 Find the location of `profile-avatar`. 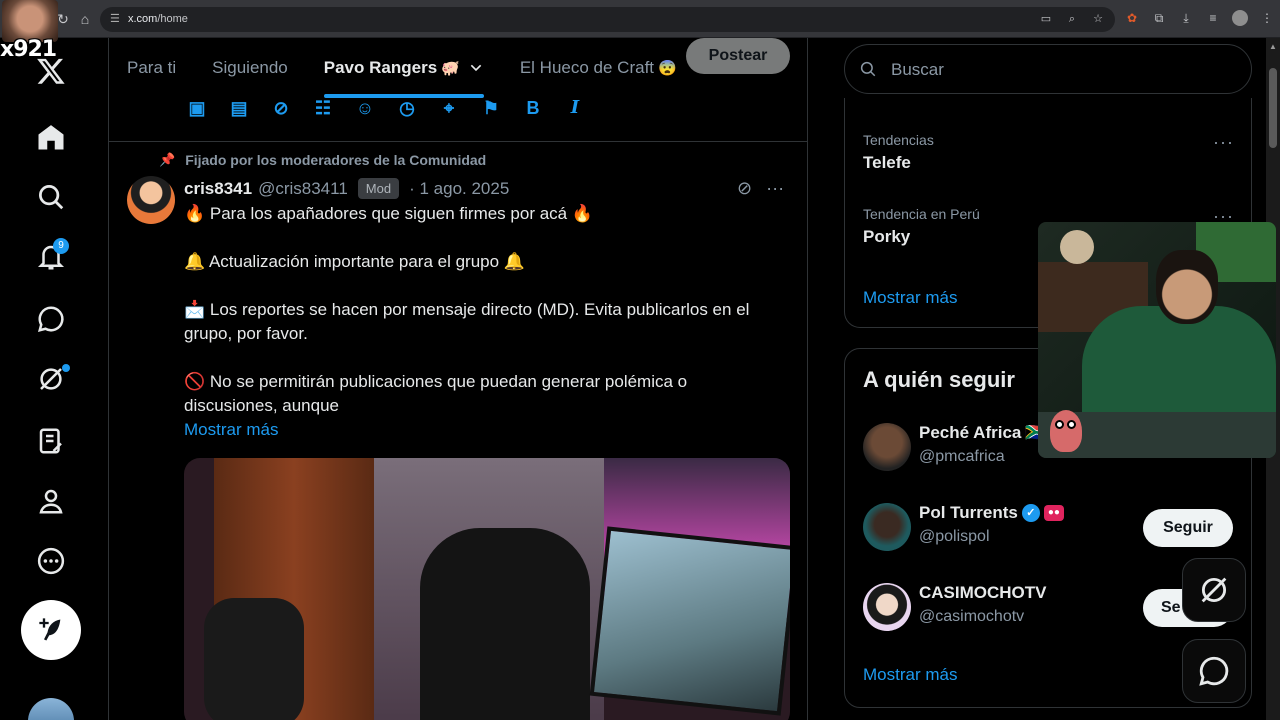

profile-avatar is located at coordinates (1240, 18).